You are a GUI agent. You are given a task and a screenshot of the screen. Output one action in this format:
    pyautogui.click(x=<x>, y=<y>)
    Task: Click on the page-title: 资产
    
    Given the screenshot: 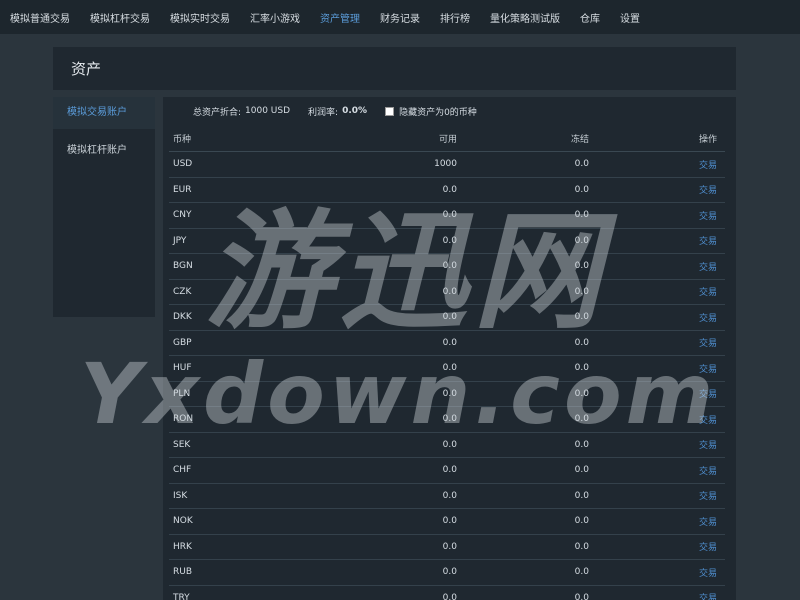 What is the action you would take?
    pyautogui.click(x=86, y=69)
    